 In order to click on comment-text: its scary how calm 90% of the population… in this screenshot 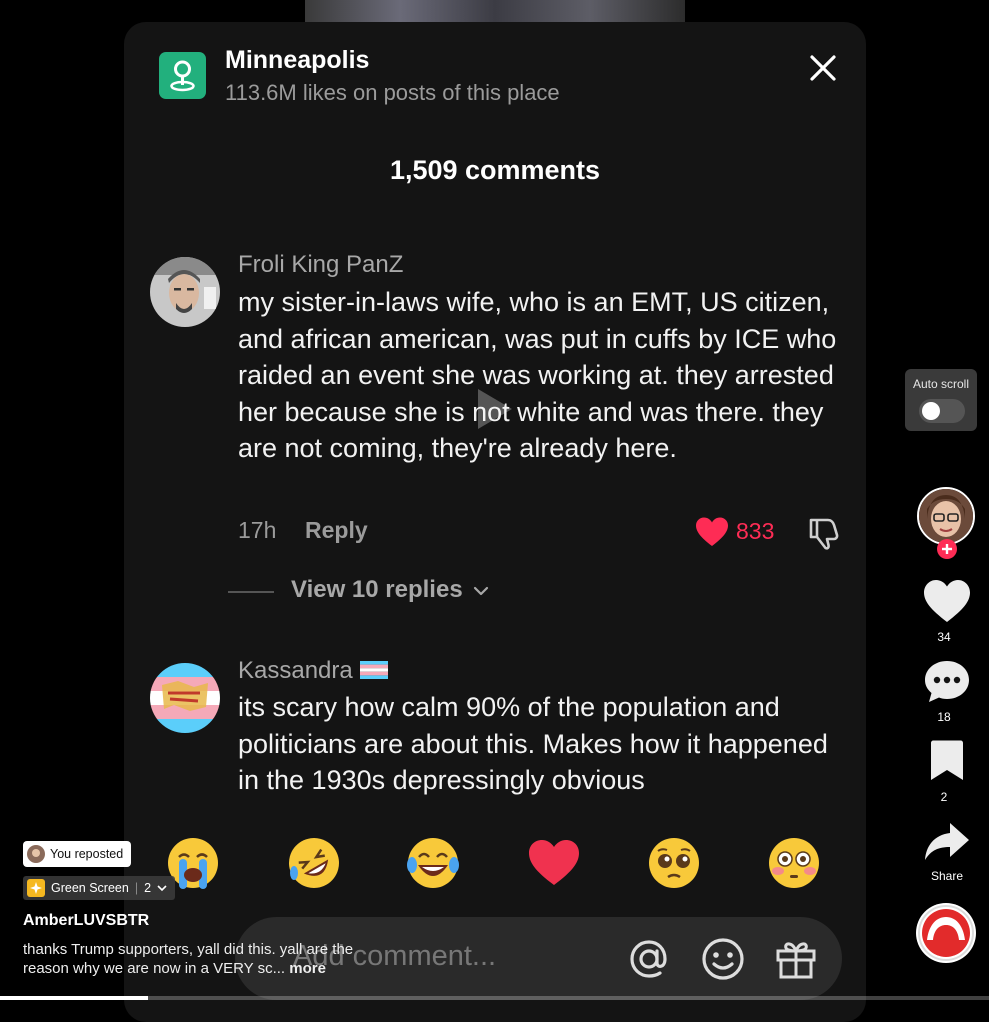, I will do `click(533, 743)`.